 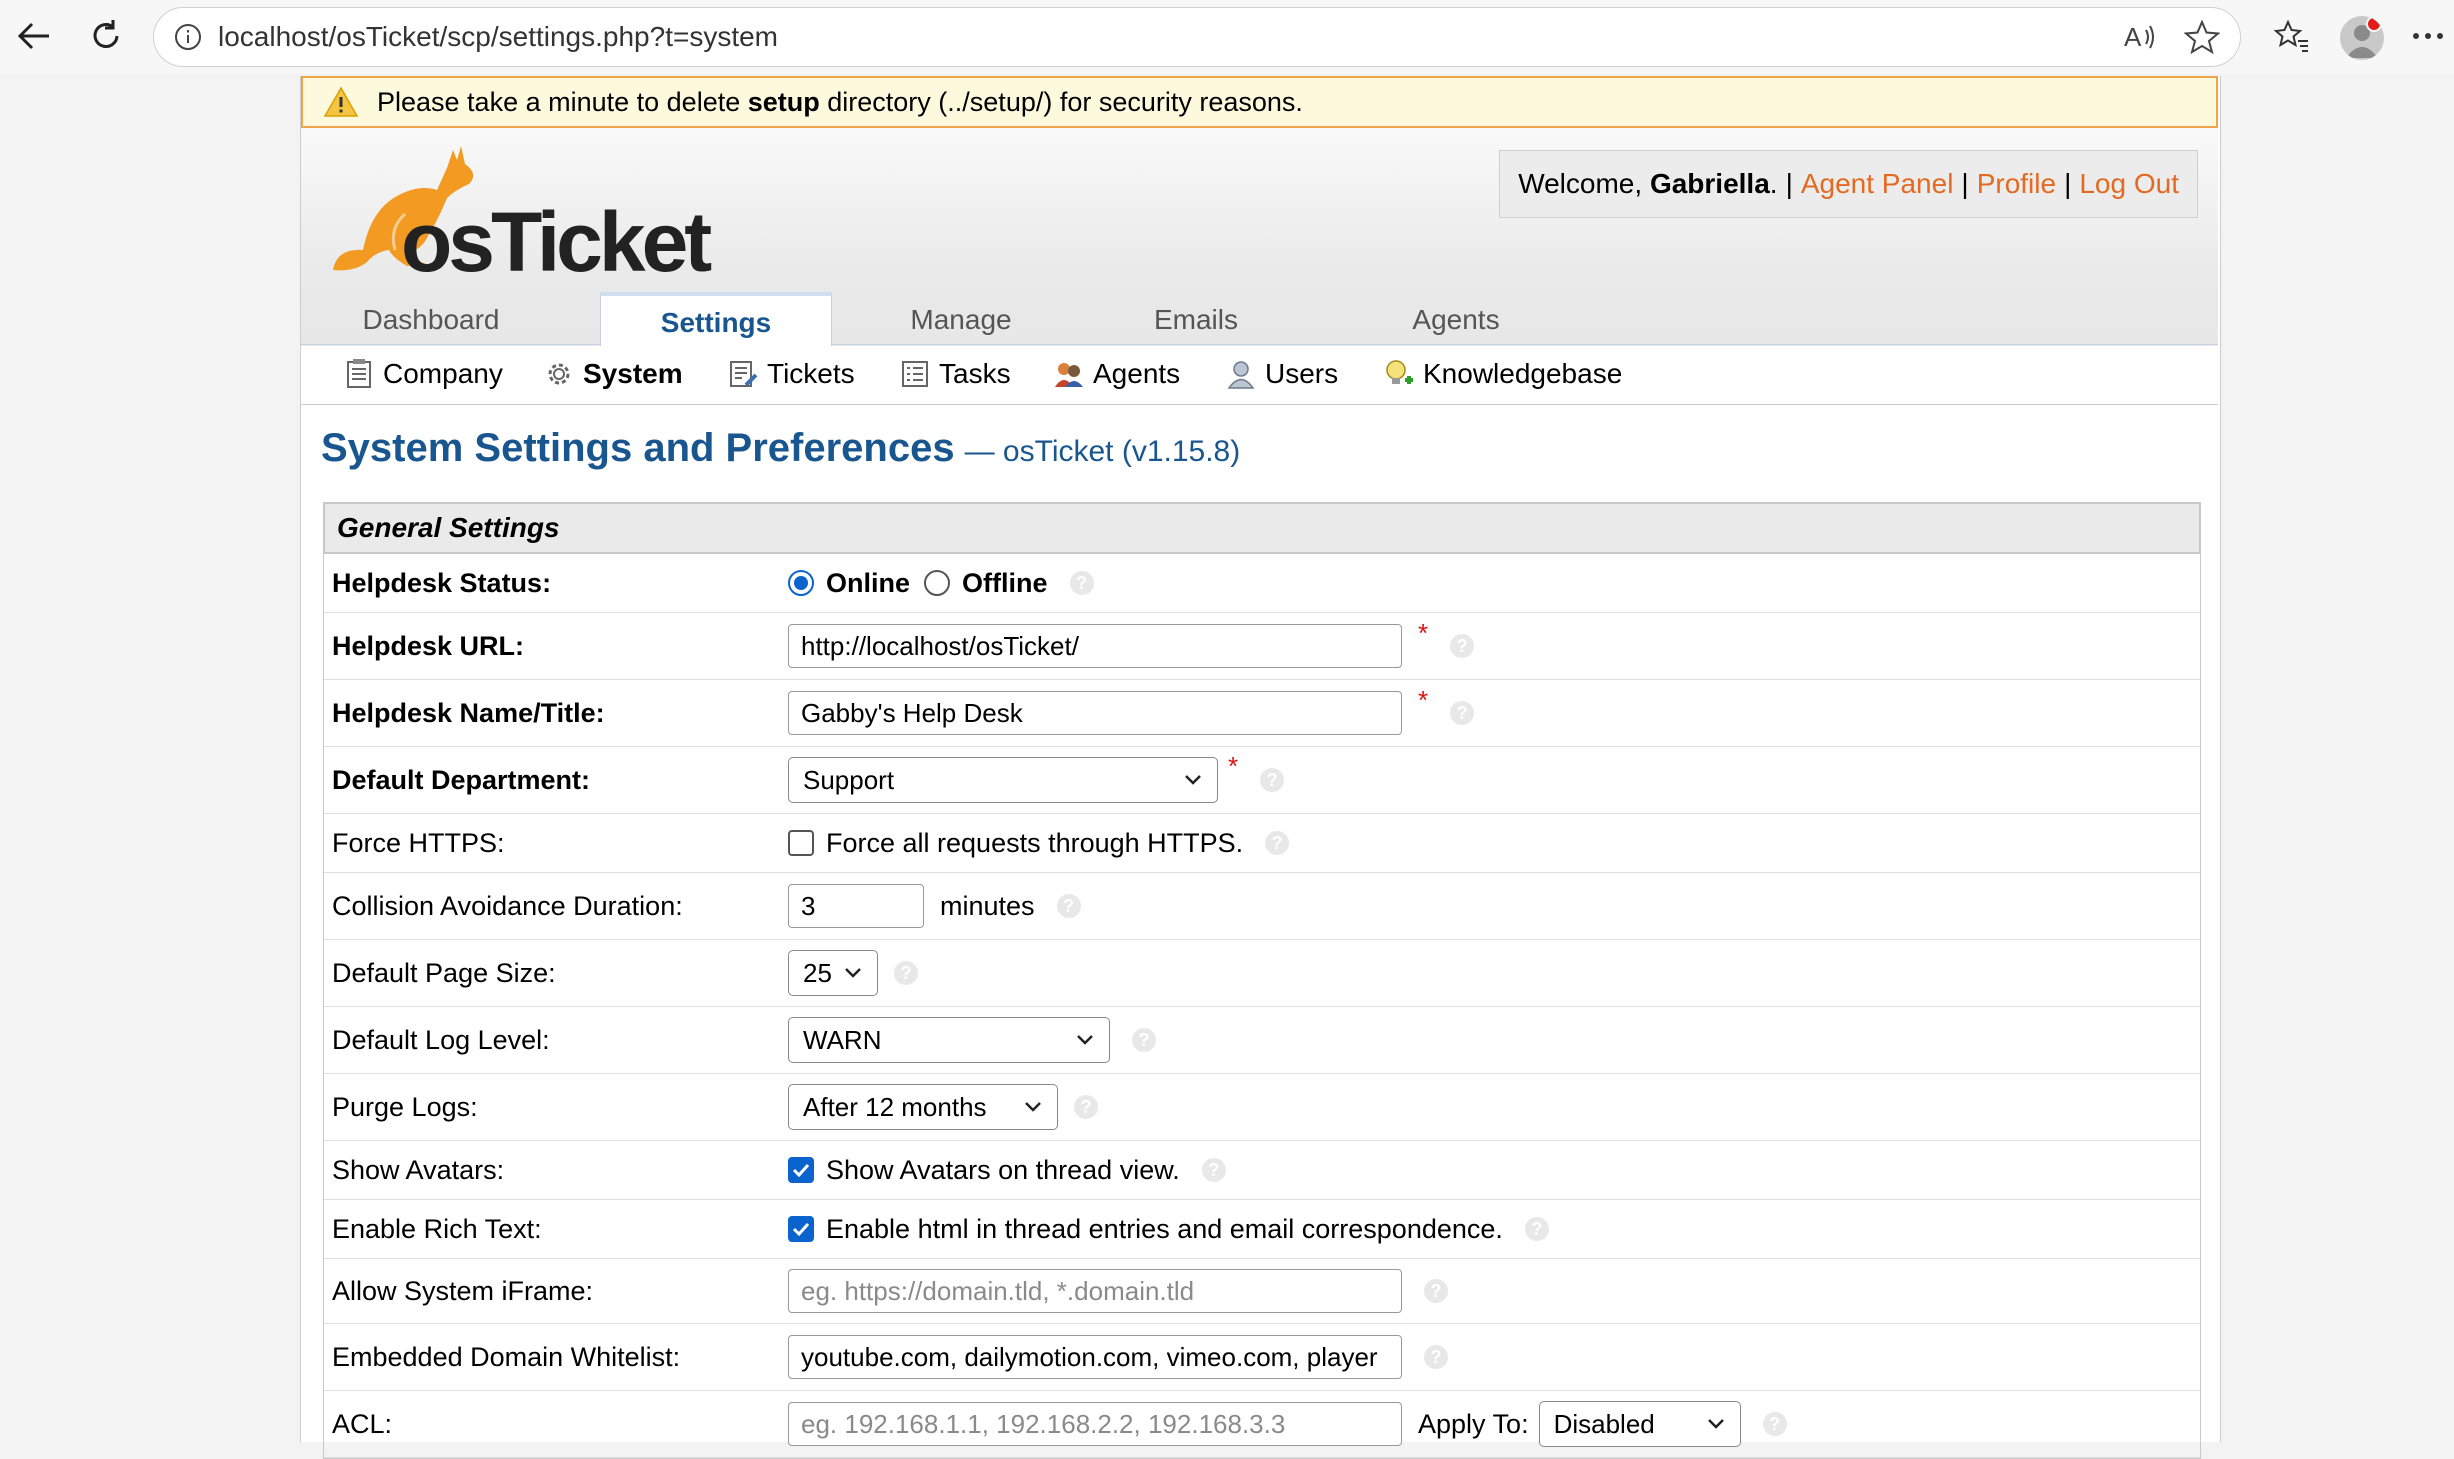 What do you see at coordinates (868, 582) in the screenshot?
I see `online-label: Online` at bounding box center [868, 582].